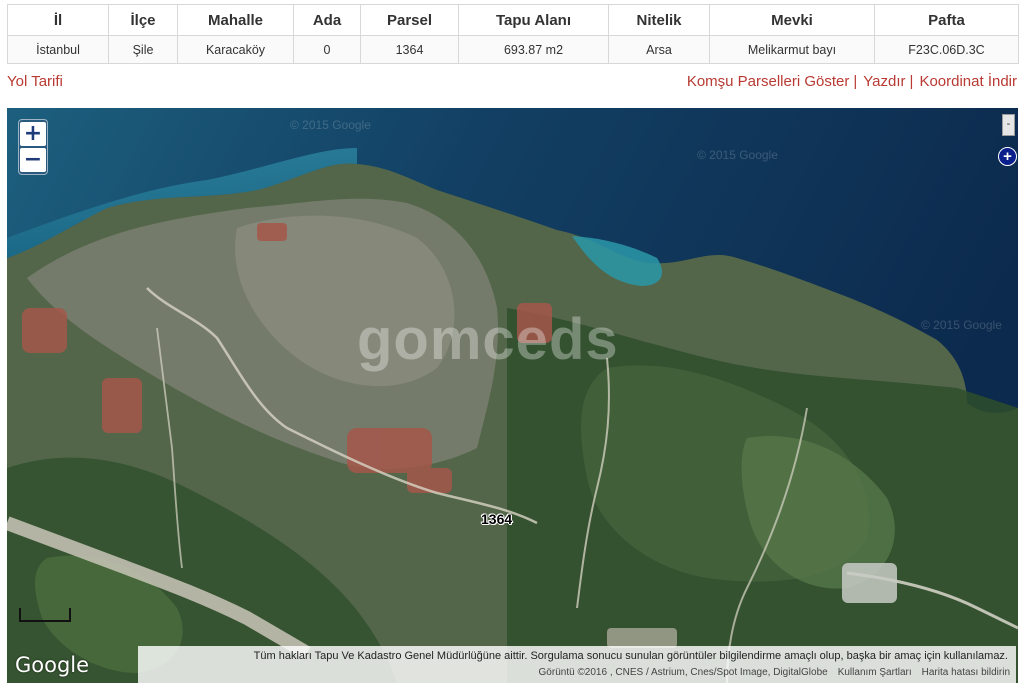  Describe the element at coordinates (659, 49) in the screenshot. I see `cell-nitelik: Arsa` at that location.